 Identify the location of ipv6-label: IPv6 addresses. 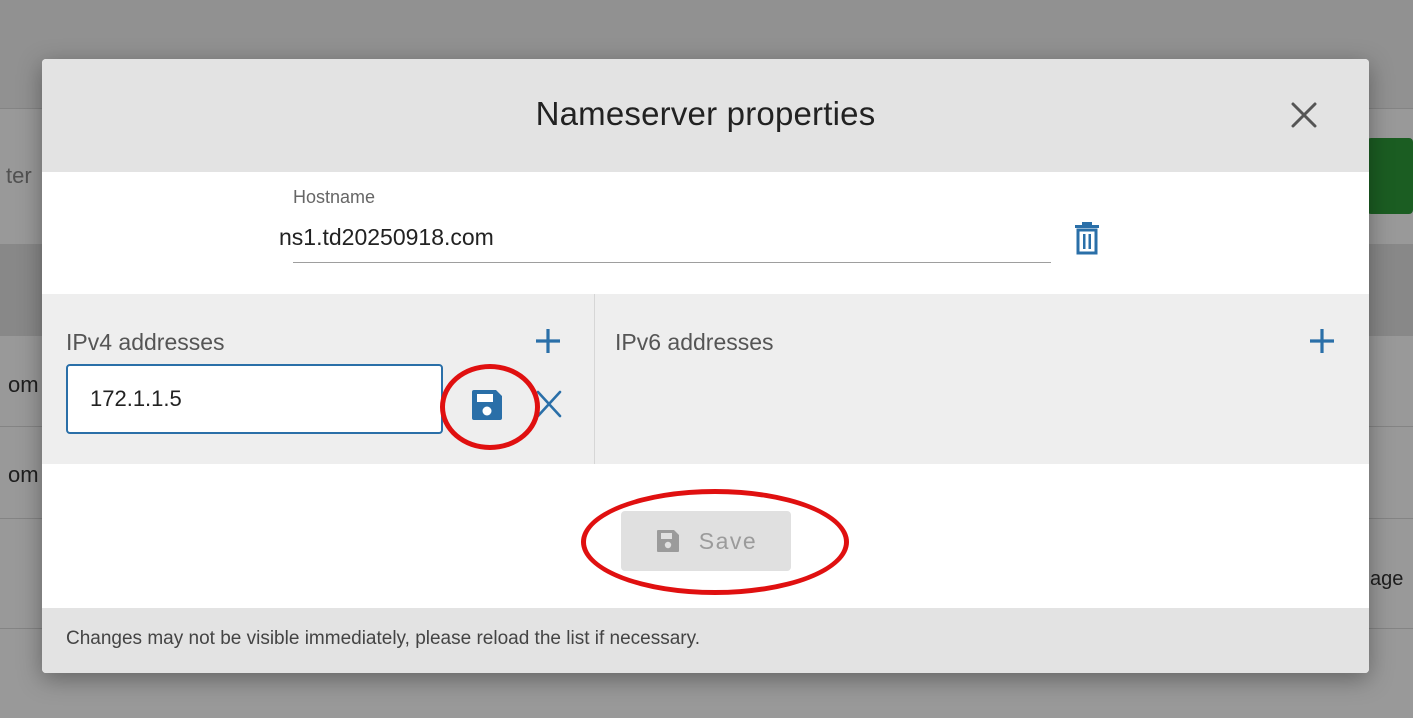
(694, 342).